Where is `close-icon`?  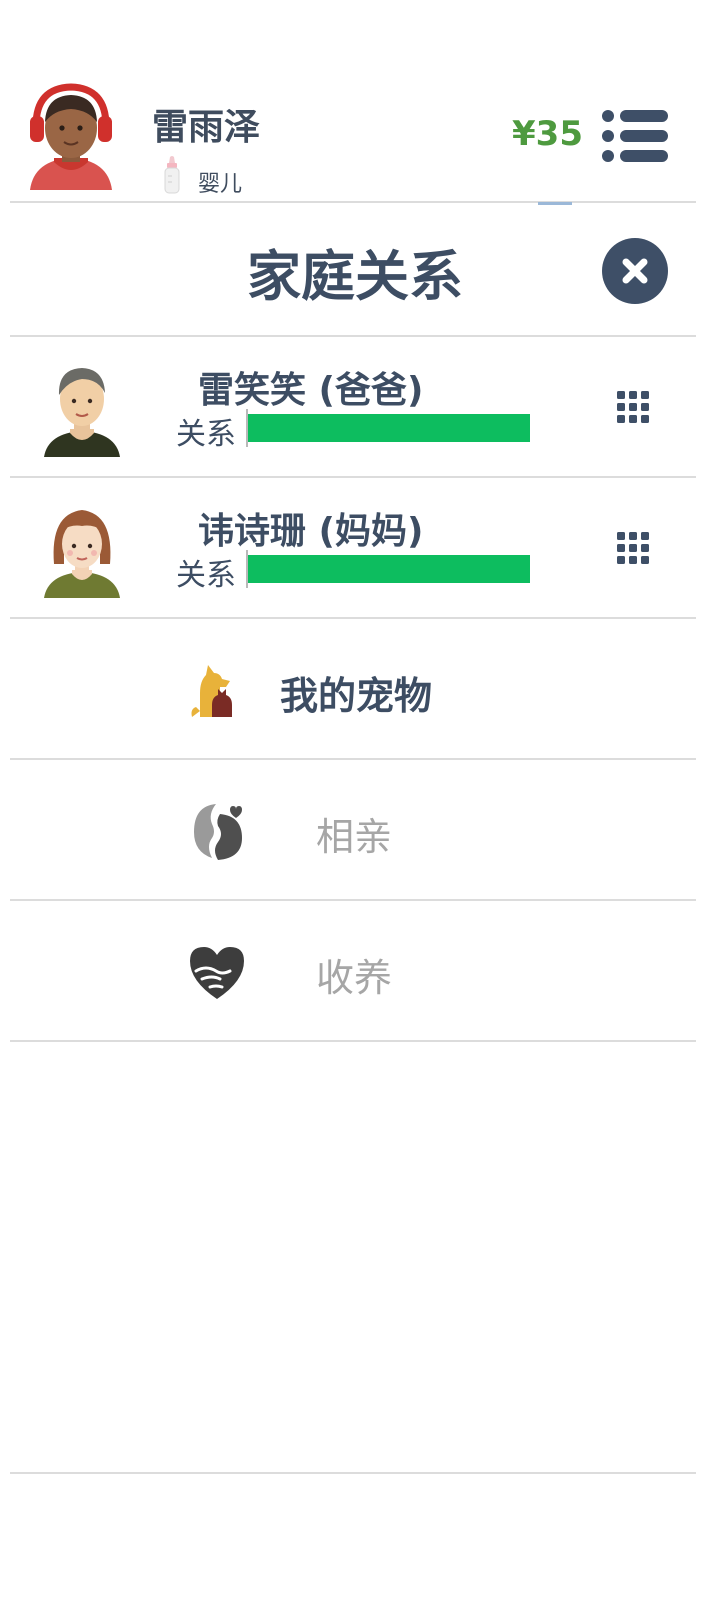 close-icon is located at coordinates (635, 271).